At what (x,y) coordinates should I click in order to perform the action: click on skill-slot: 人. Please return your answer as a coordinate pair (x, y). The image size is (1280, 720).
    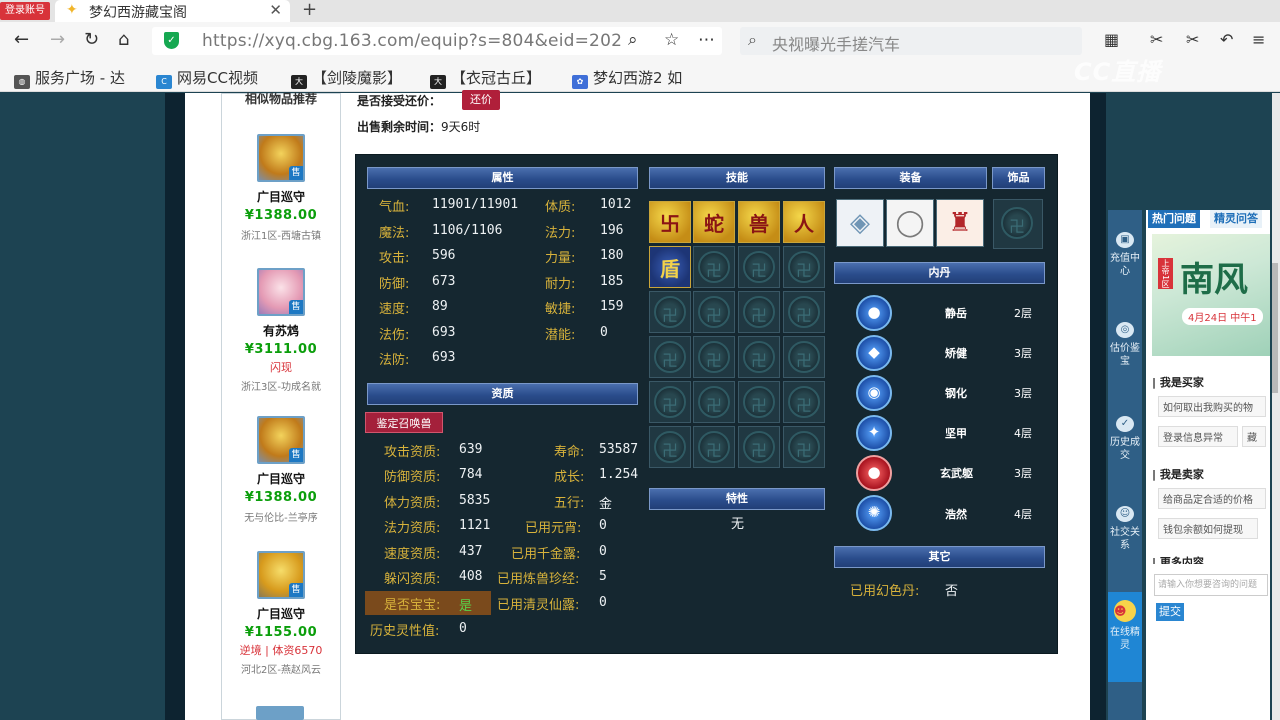
    Looking at the image, I should click on (804, 222).